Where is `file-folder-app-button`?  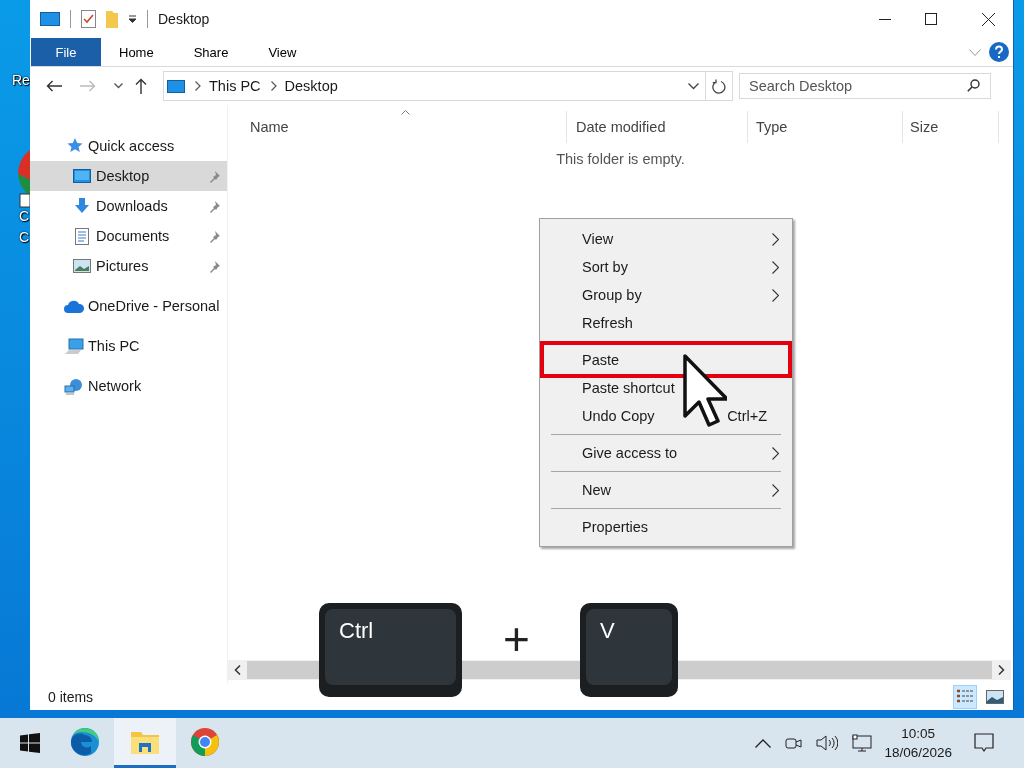 file-folder-app-button is located at coordinates (145, 743).